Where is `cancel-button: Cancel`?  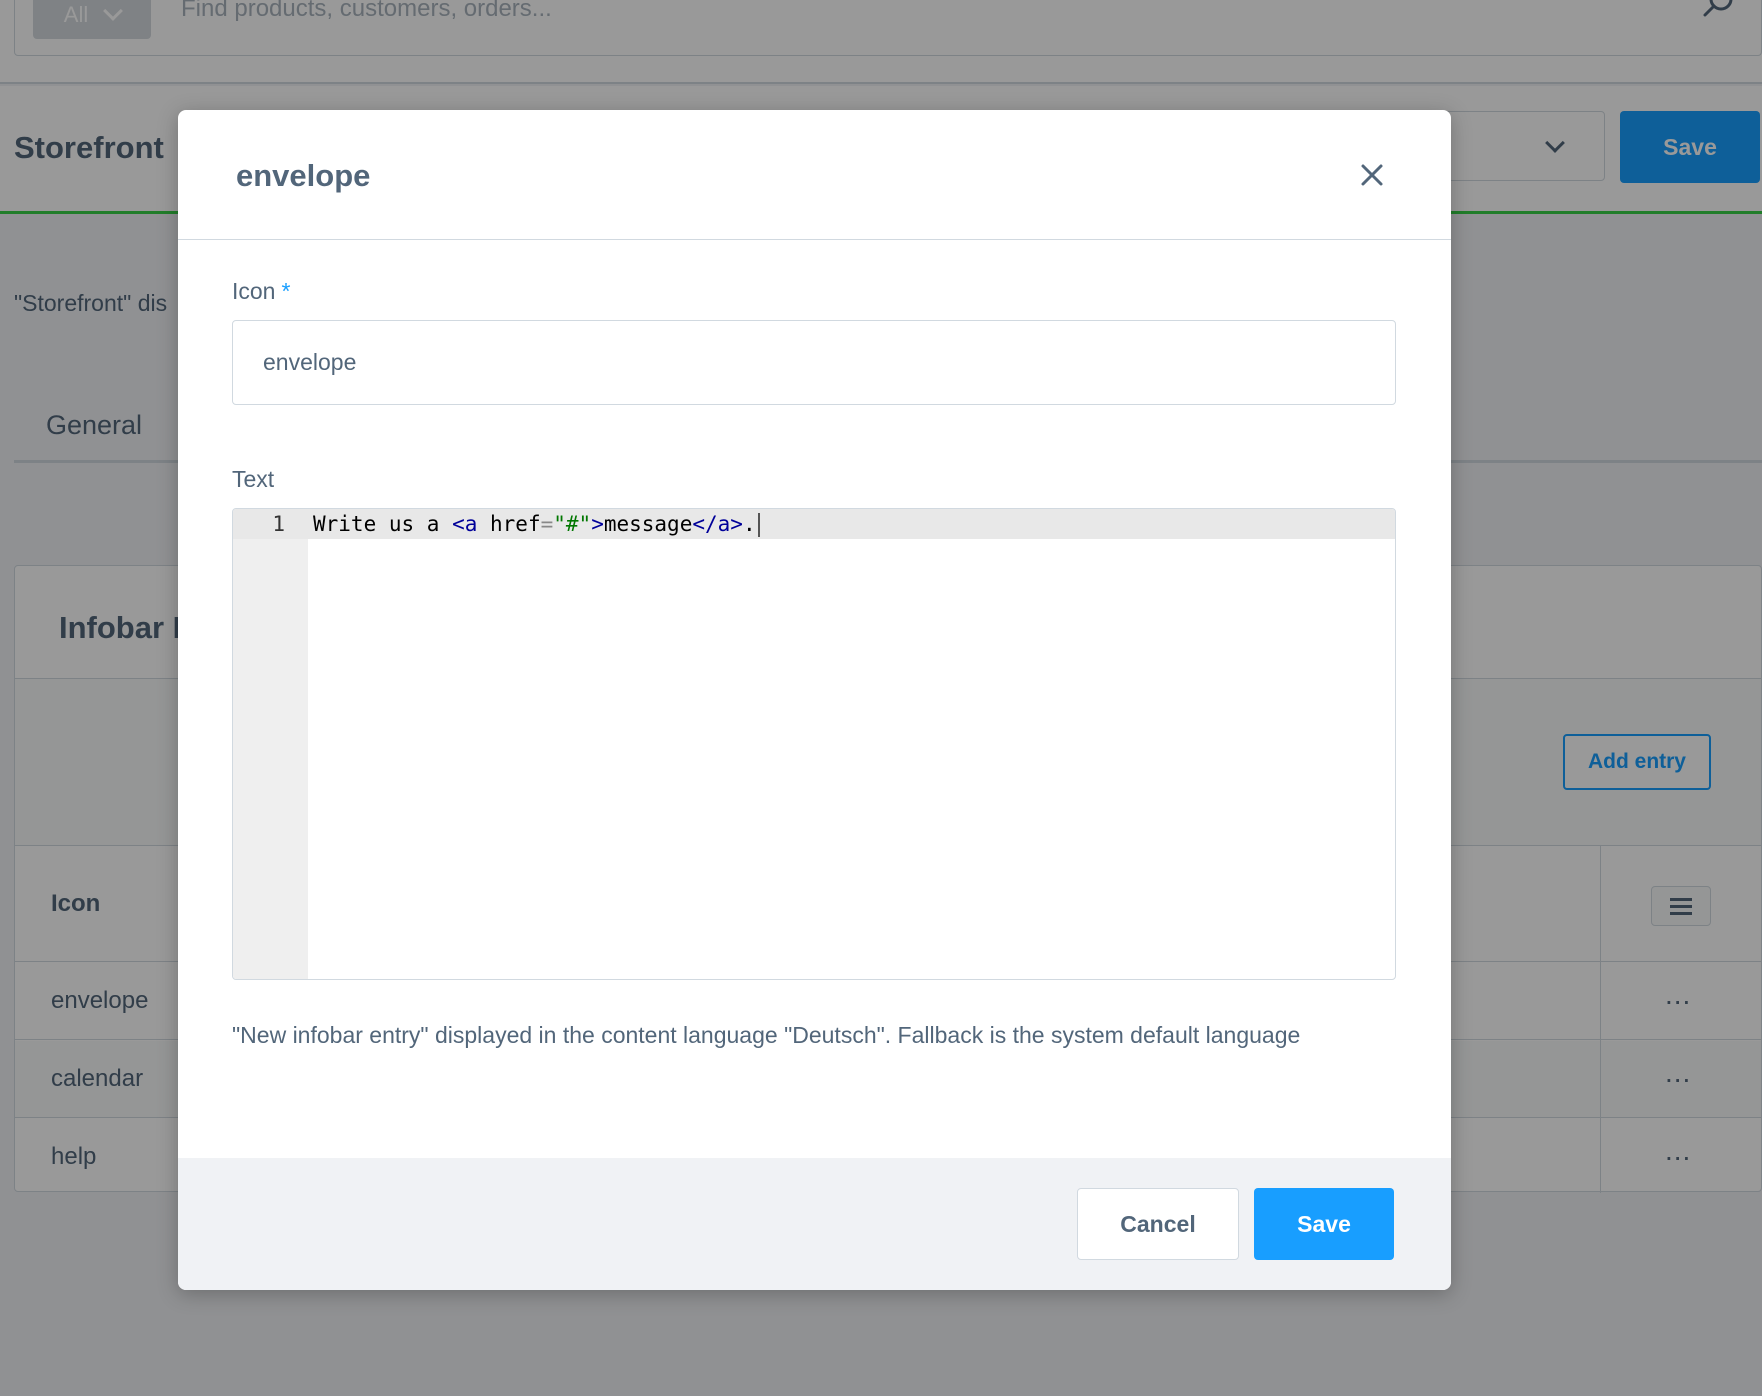 cancel-button: Cancel is located at coordinates (1158, 1224).